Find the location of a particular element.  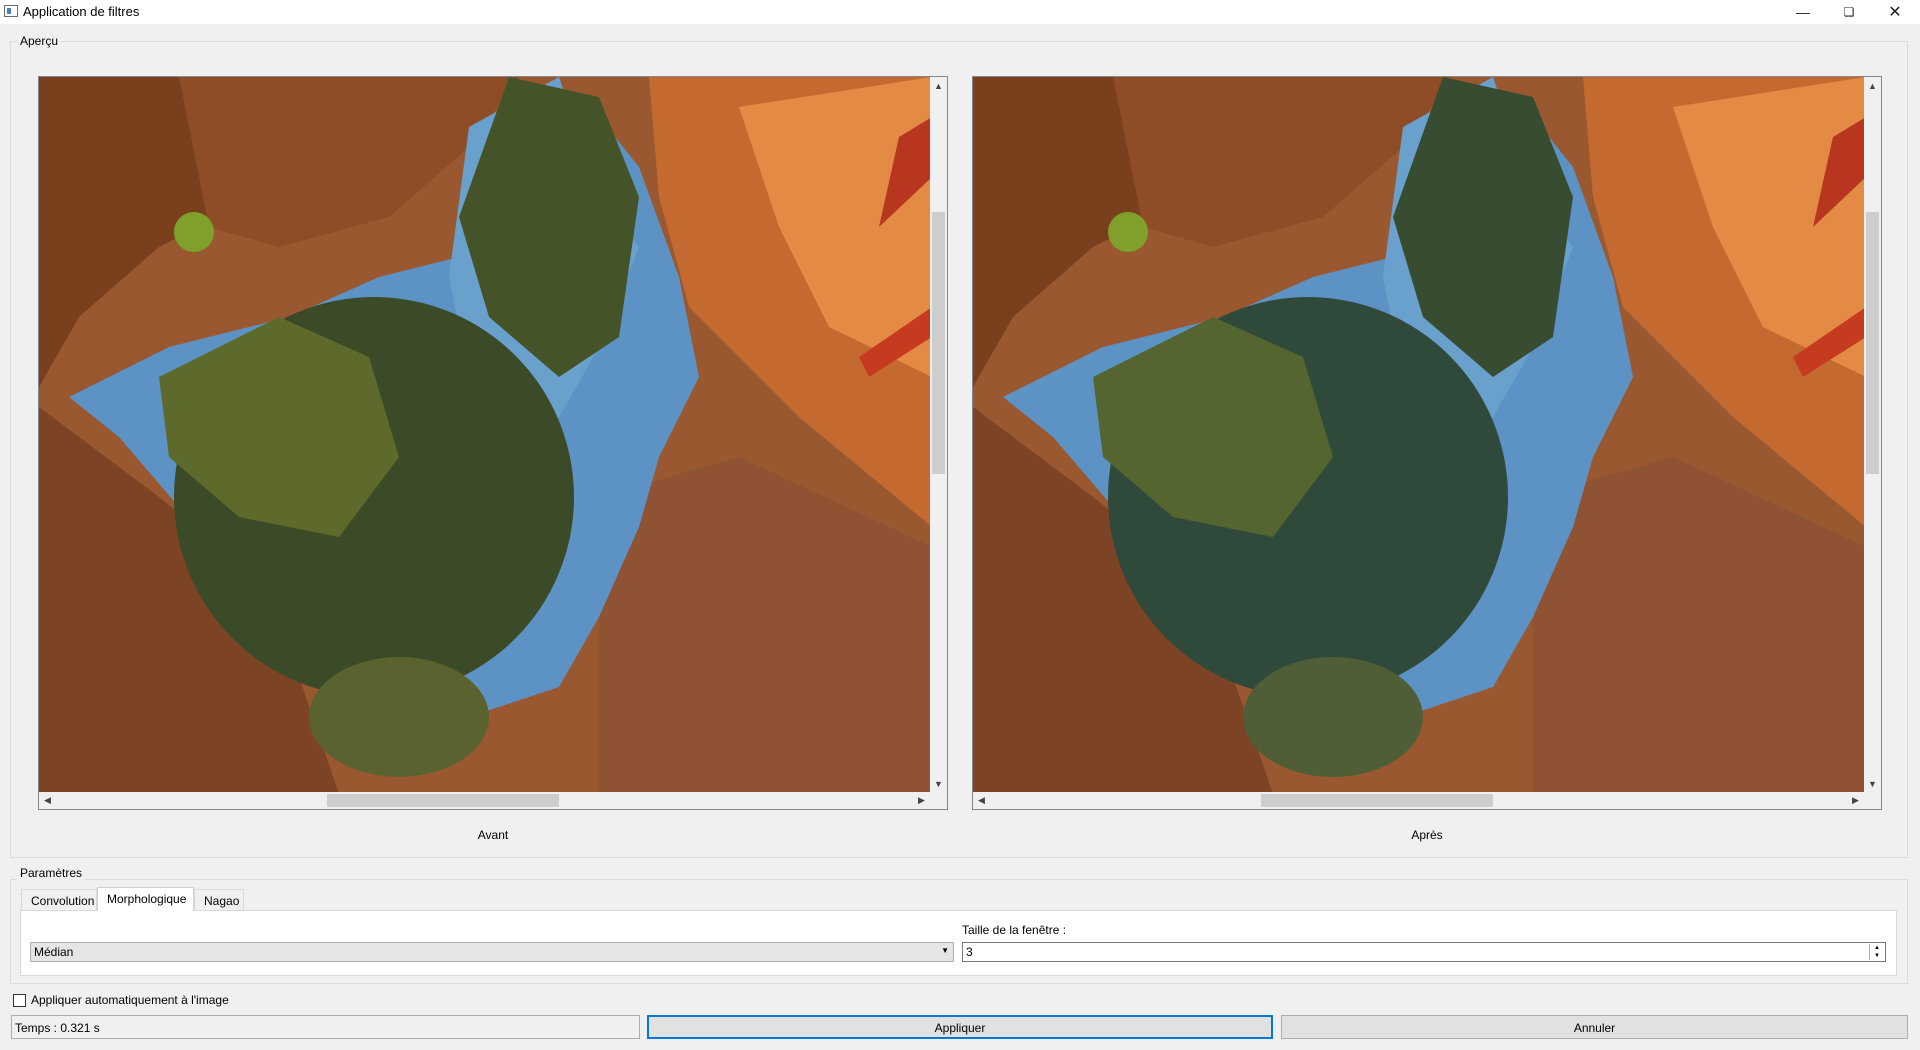

after-caption: Après is located at coordinates (1427, 835).